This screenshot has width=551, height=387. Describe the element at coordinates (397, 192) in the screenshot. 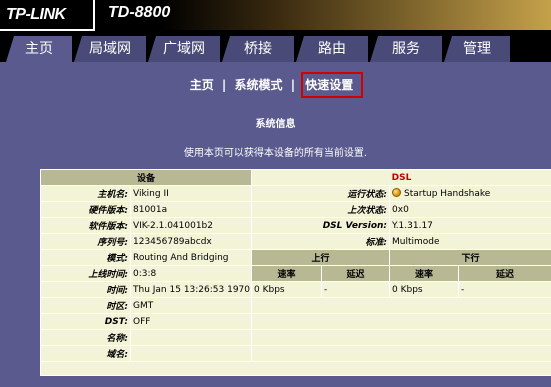

I see `status-indicator-icon` at that location.